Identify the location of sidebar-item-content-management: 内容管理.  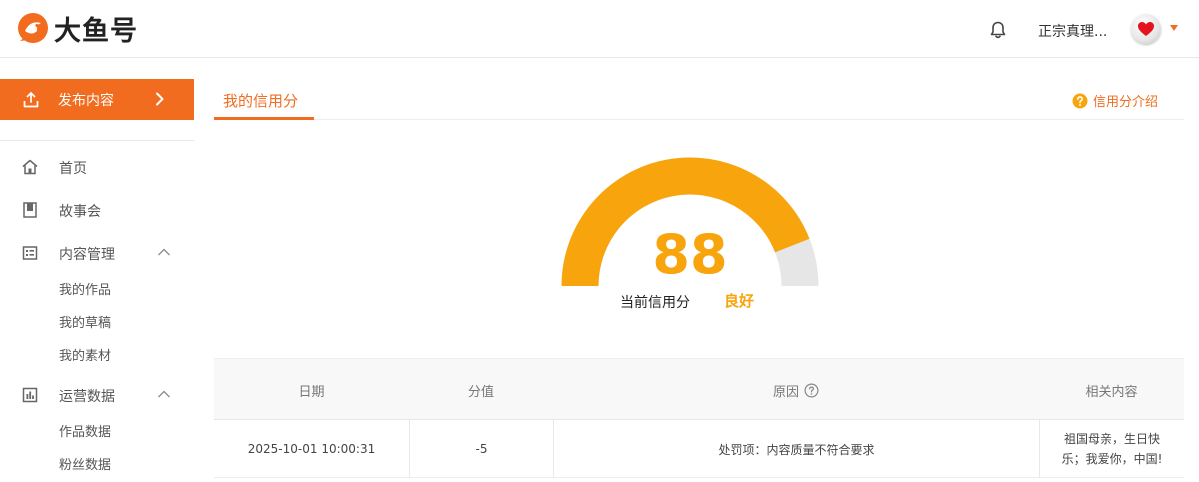
(97, 253).